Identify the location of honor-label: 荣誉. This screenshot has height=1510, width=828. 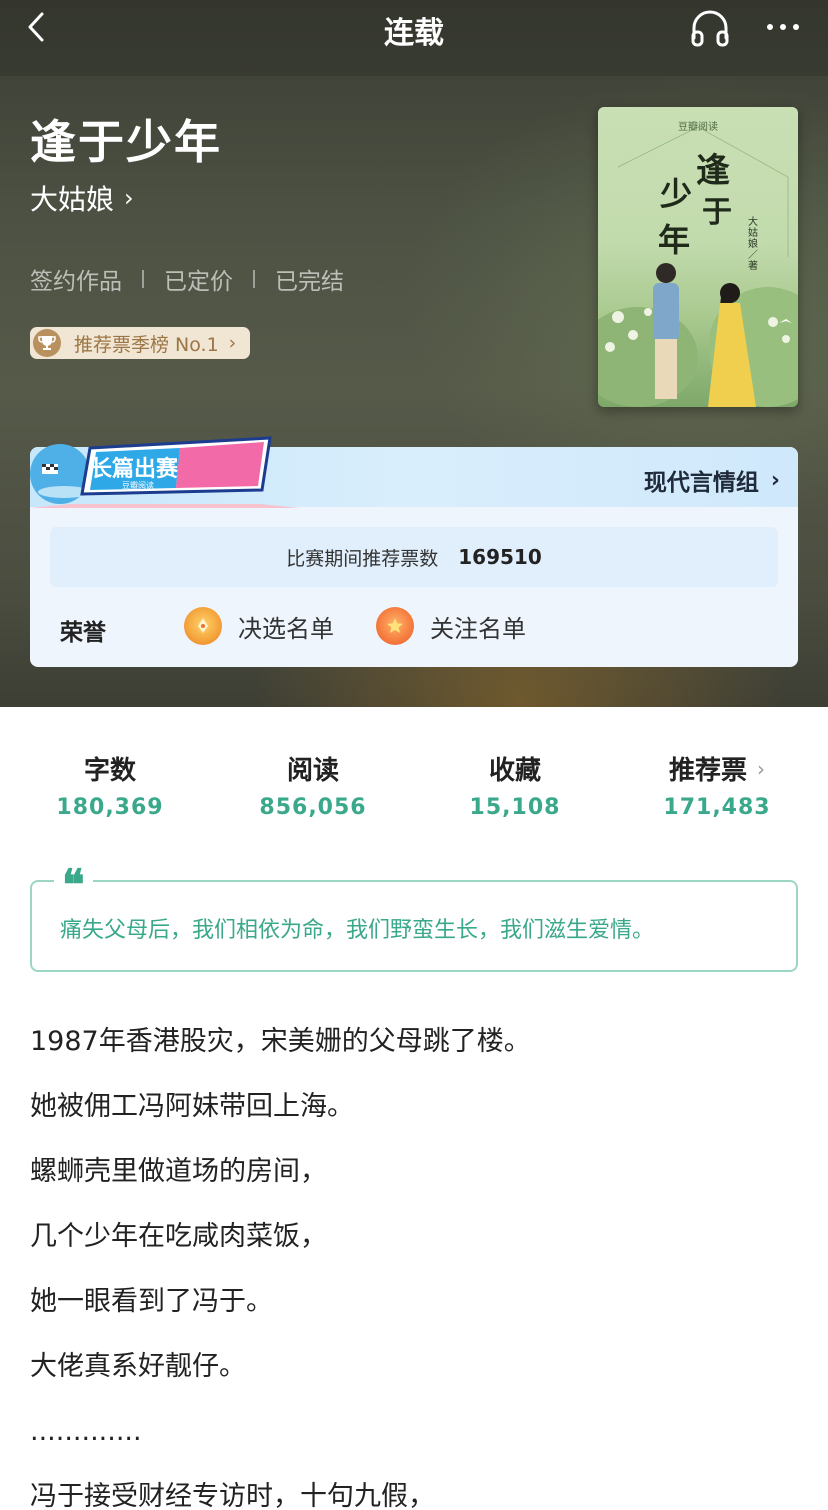
(83, 633).